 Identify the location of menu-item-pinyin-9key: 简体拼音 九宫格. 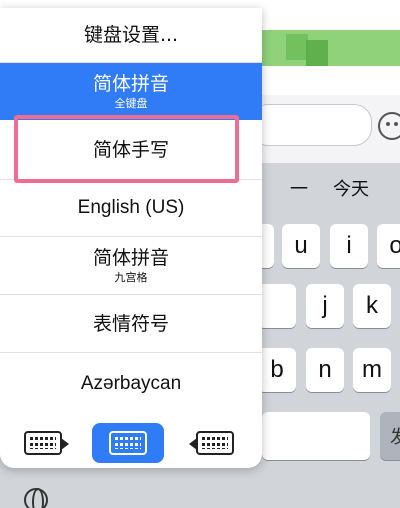
(131, 266).